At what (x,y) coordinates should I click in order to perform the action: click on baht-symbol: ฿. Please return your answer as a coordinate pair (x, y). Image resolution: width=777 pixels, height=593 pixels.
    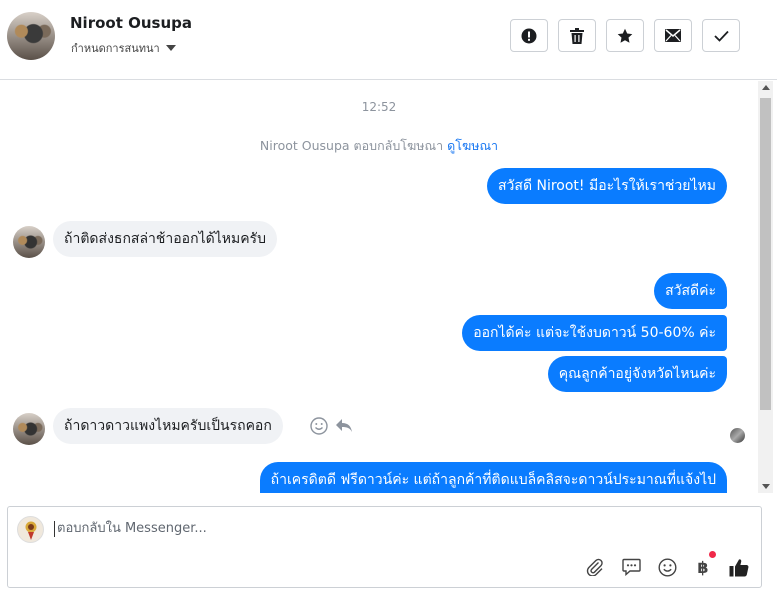
    Looking at the image, I should click on (703, 567).